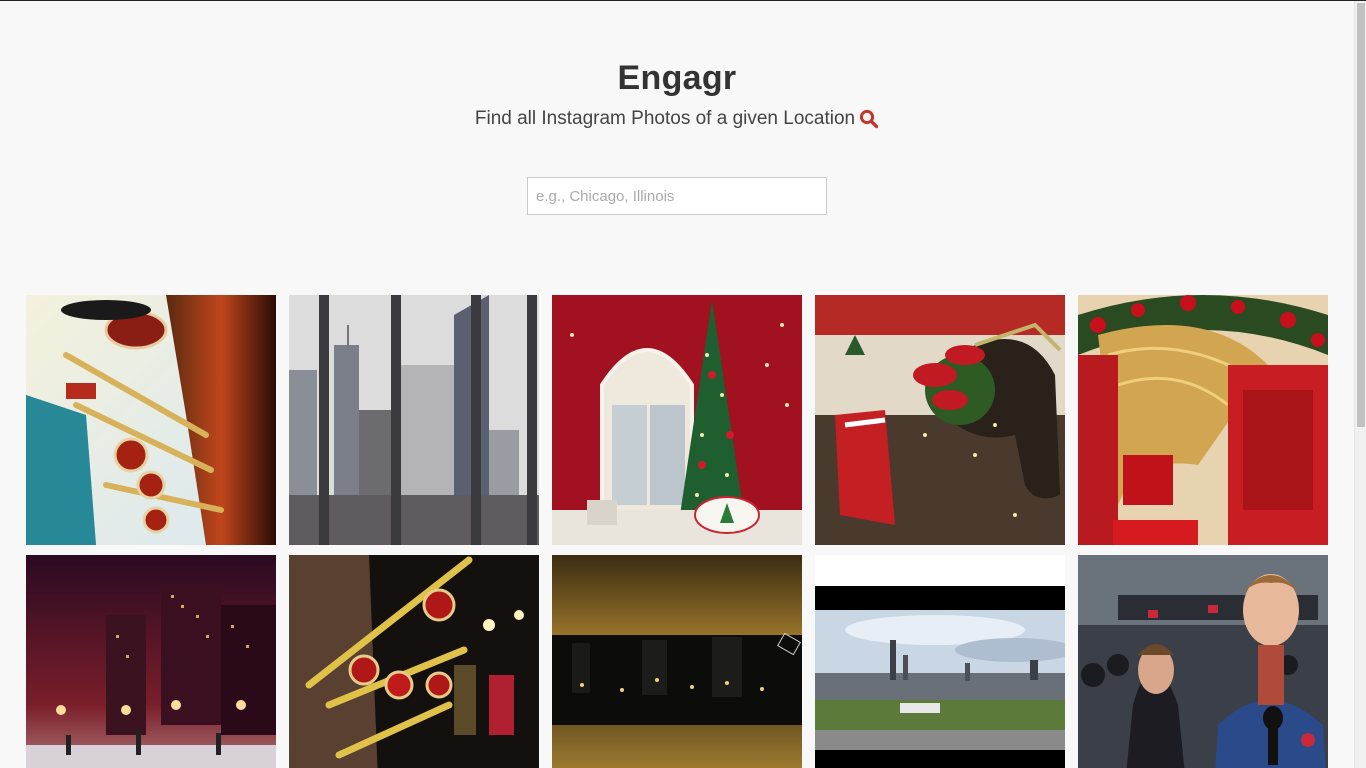 The height and width of the screenshot is (768, 1366). I want to click on location-search-input, so click(677, 196).